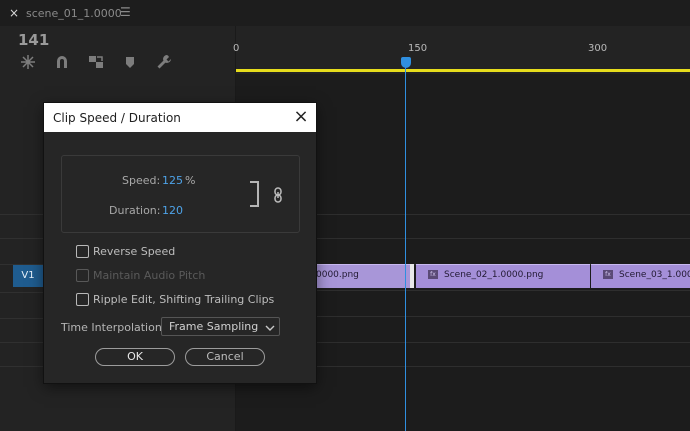  What do you see at coordinates (418, 48) in the screenshot?
I see `ruler-label-150: 150` at bounding box center [418, 48].